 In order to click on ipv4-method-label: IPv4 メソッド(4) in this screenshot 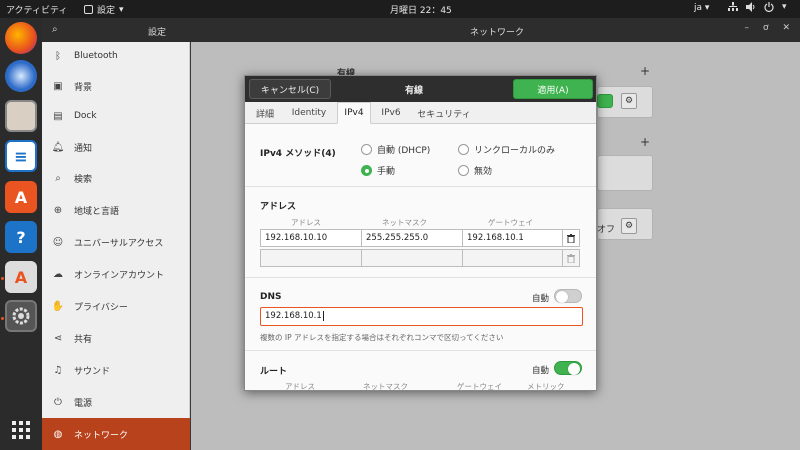, I will do `click(298, 154)`.